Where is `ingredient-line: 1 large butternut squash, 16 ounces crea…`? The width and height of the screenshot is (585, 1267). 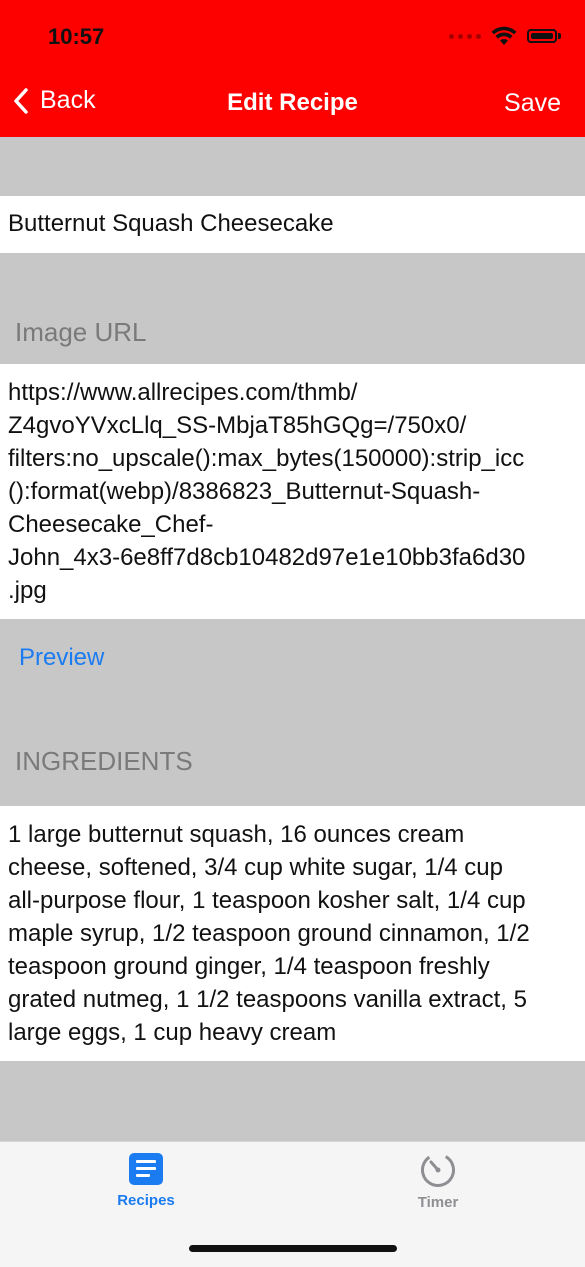
ingredient-line: 1 large butternut squash, 16 ounces crea… is located at coordinates (236, 834).